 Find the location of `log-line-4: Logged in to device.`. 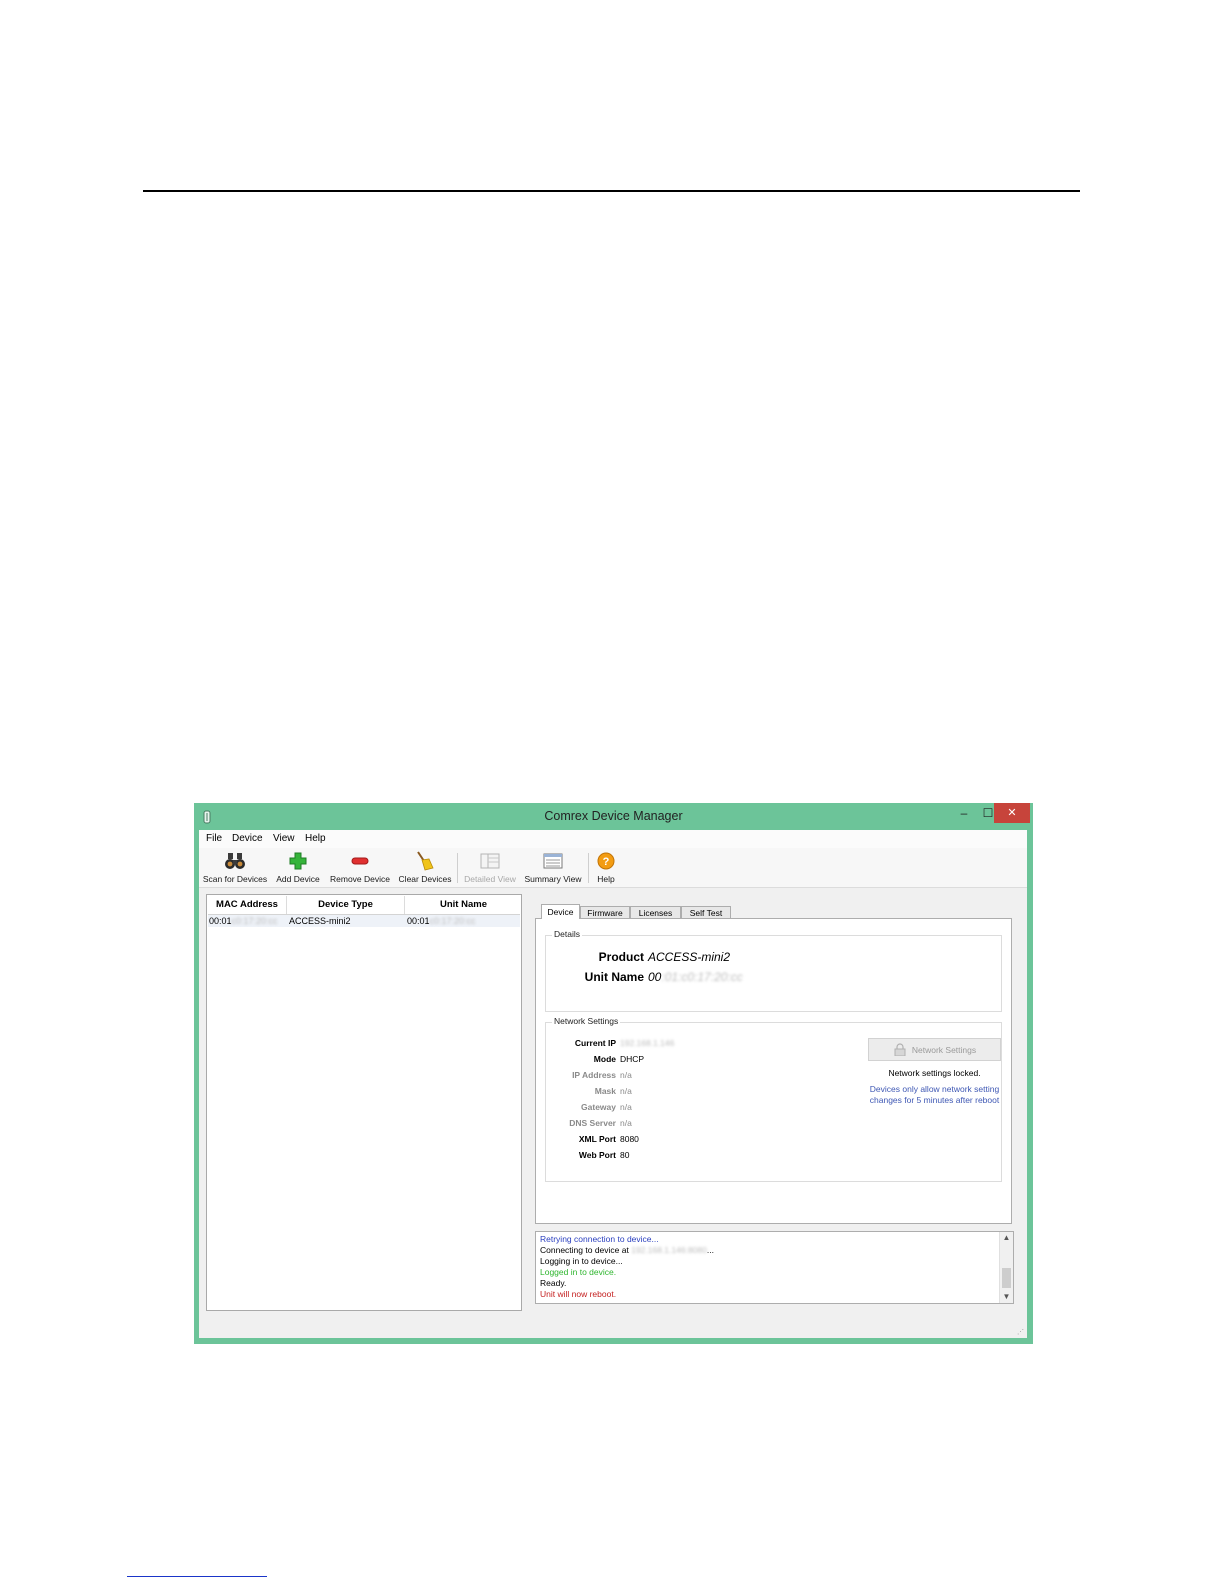

log-line-4: Logged in to device. is located at coordinates (578, 1272).